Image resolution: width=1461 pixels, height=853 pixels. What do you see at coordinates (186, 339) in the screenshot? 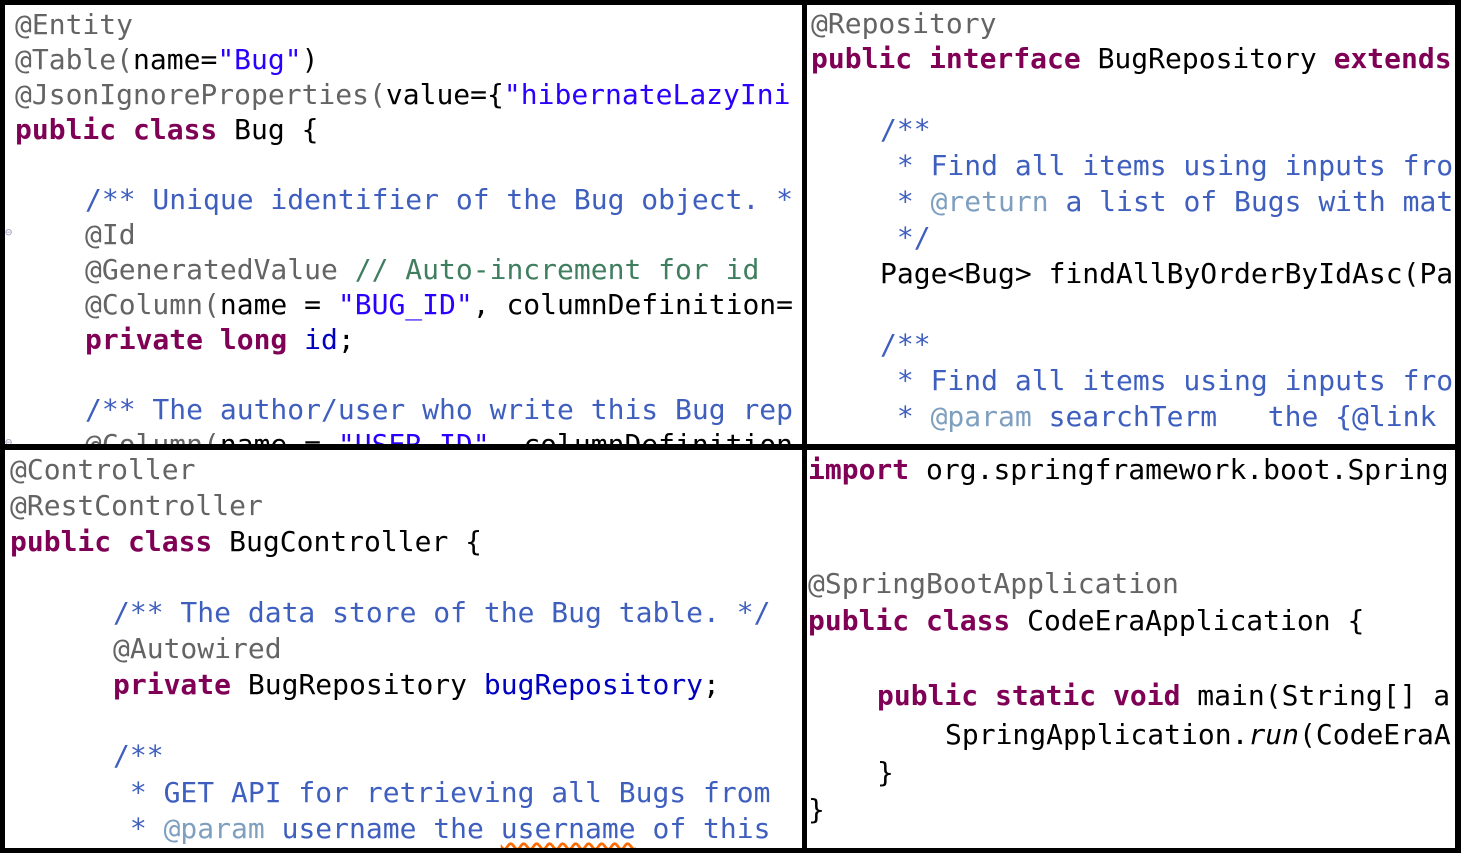
I see `keyword: private long` at bounding box center [186, 339].